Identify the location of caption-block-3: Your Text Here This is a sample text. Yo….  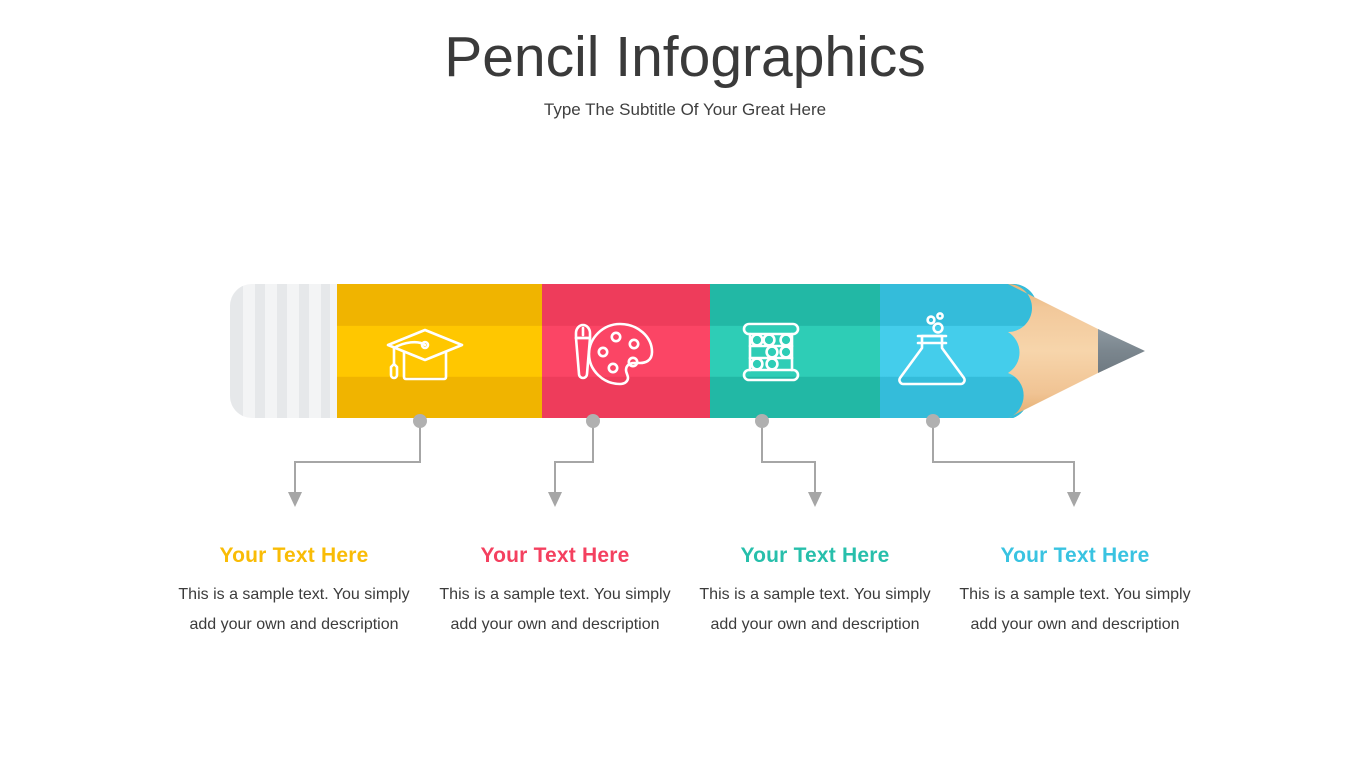
(815, 592).